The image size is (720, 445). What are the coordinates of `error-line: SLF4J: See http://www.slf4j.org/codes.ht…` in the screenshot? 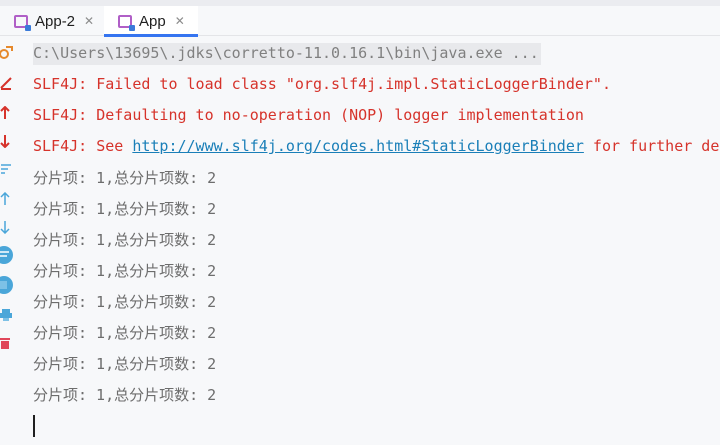 It's located at (376, 147).